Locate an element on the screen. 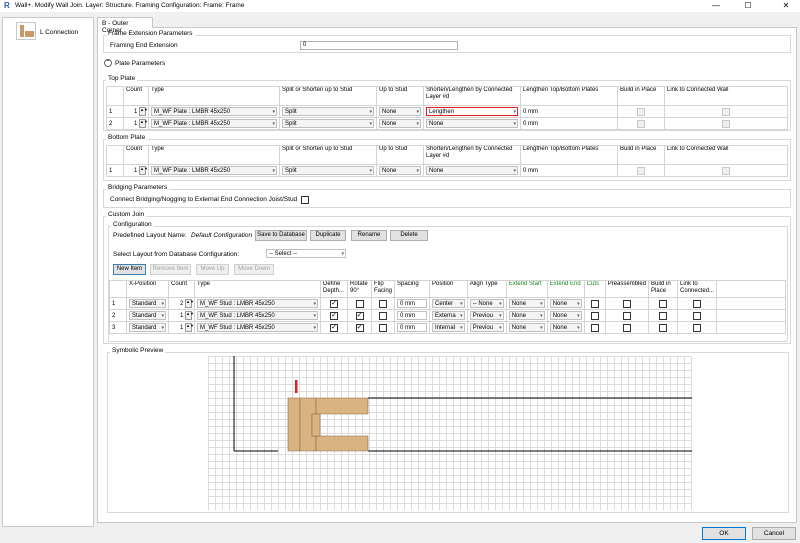 Image resolution: width=800 pixels, height=543 pixels. connection-item-label: L Connection is located at coordinates (59, 32).